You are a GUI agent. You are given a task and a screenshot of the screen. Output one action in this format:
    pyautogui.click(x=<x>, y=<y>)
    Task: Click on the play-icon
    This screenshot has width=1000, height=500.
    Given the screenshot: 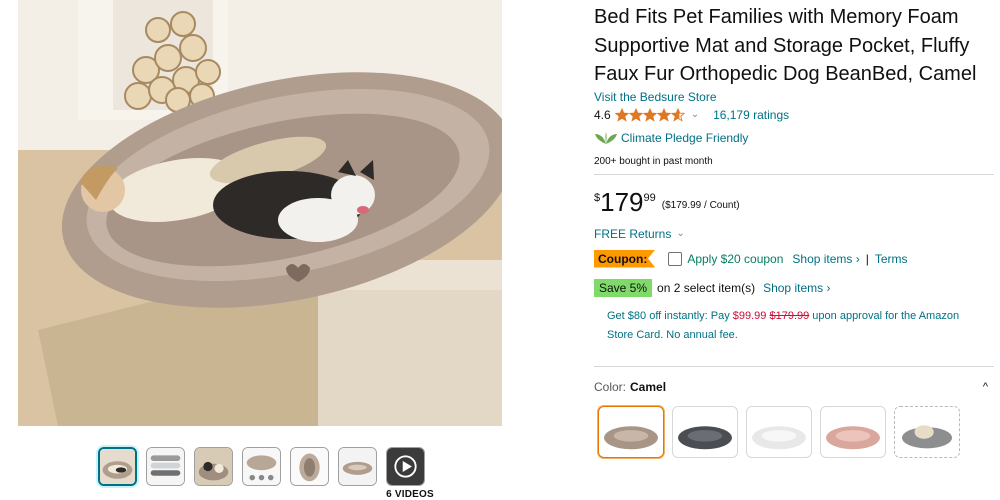 What is the action you would take?
    pyautogui.click(x=405, y=466)
    